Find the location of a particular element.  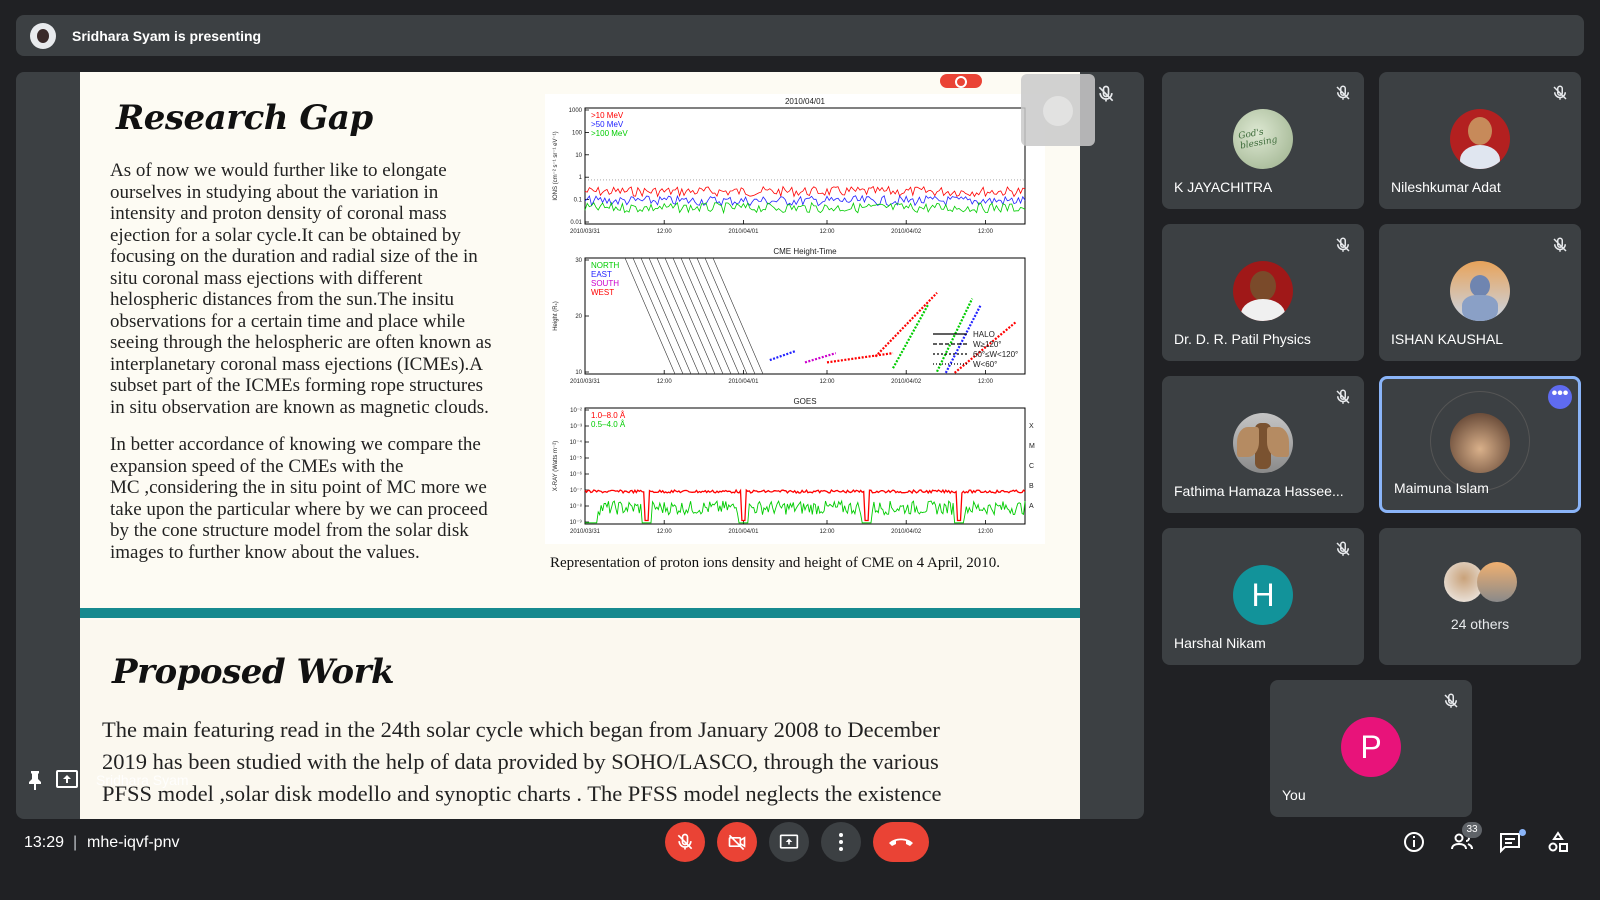

end-call-icon is located at coordinates (901, 842).